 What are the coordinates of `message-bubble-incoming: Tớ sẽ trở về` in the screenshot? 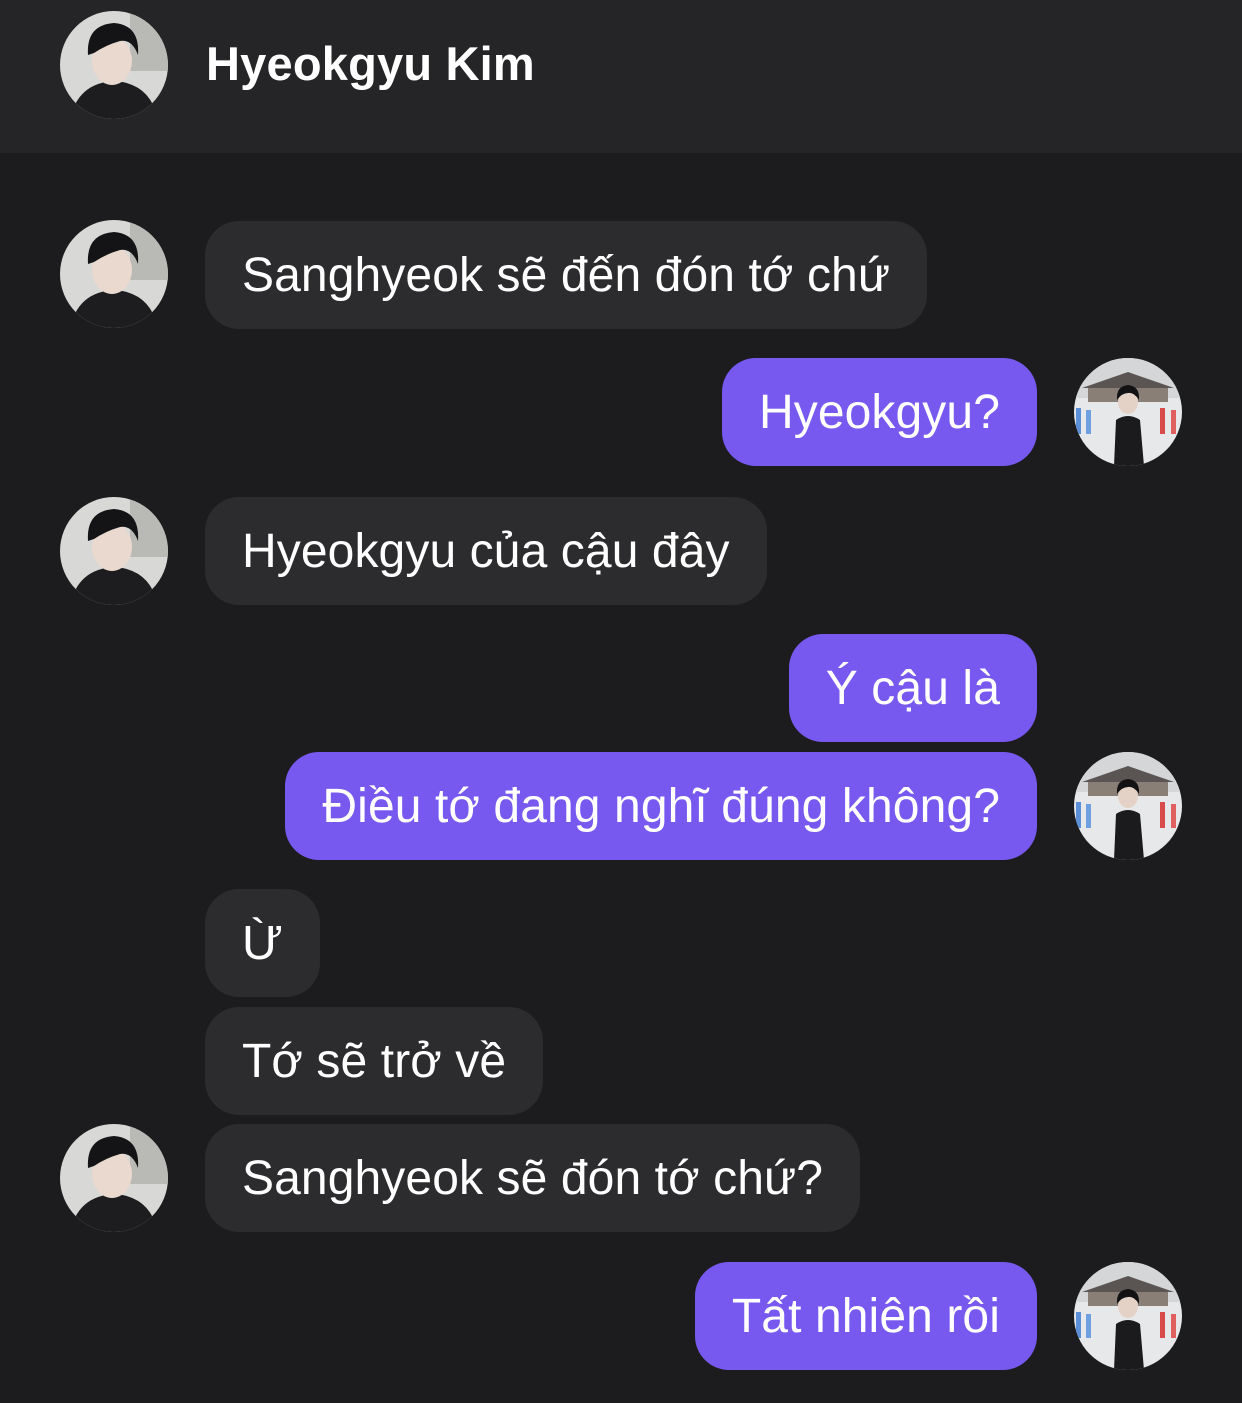 It's located at (374, 1061).